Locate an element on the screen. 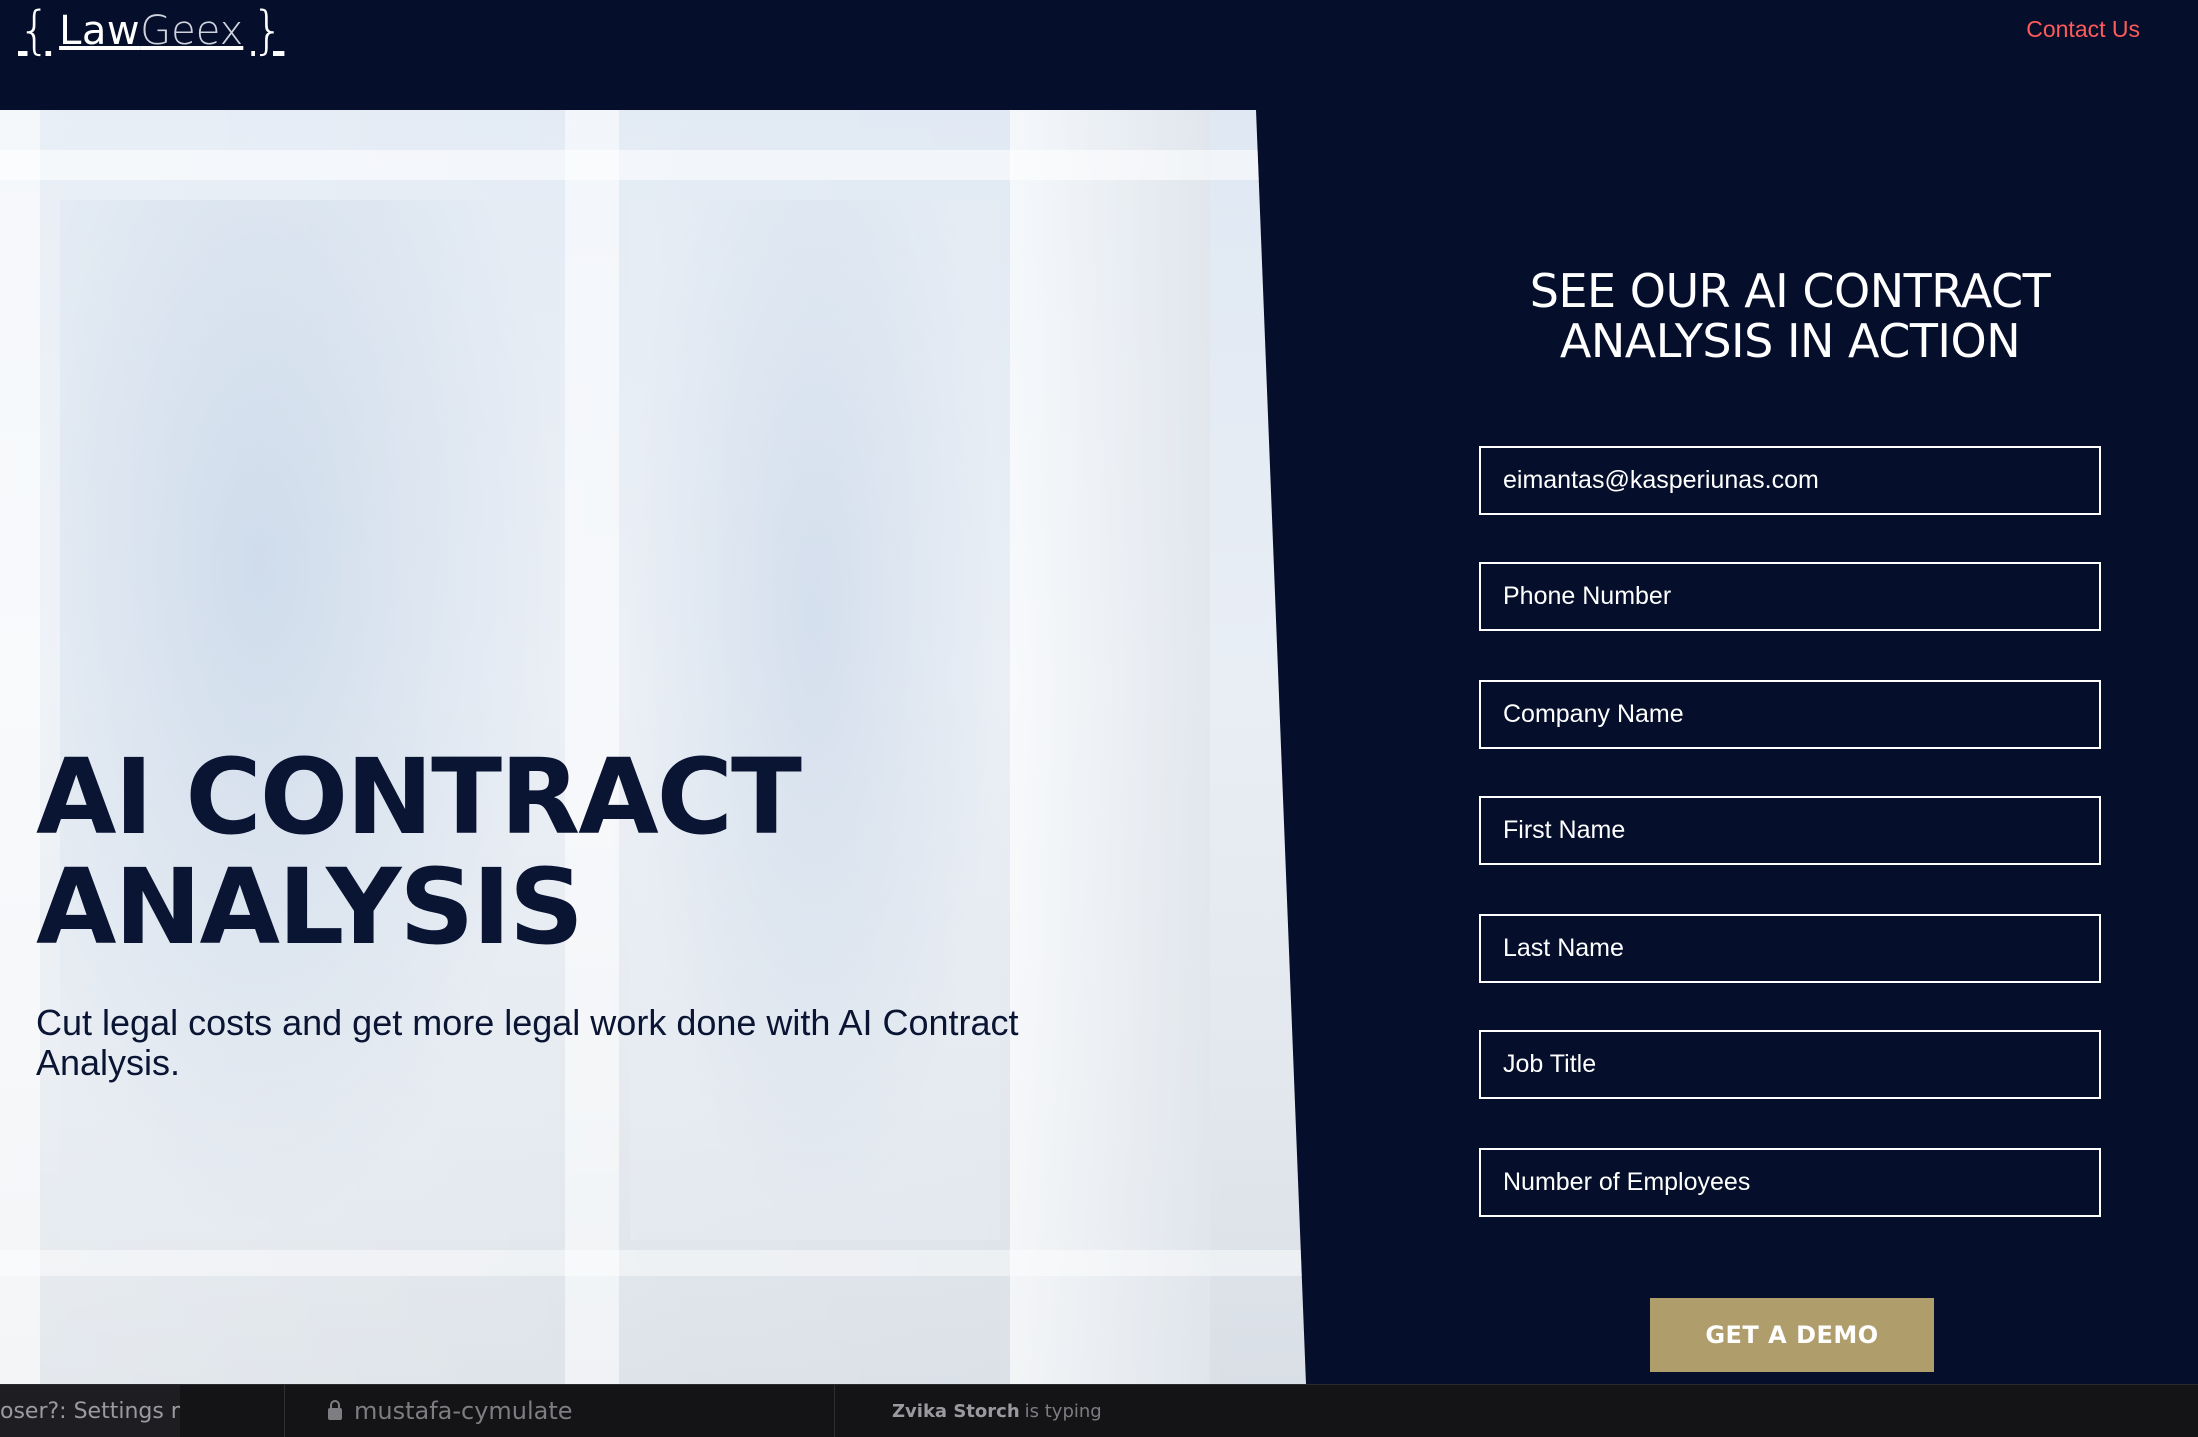 This screenshot has width=2198, height=1437. background-sky is located at coordinates (815, 720).